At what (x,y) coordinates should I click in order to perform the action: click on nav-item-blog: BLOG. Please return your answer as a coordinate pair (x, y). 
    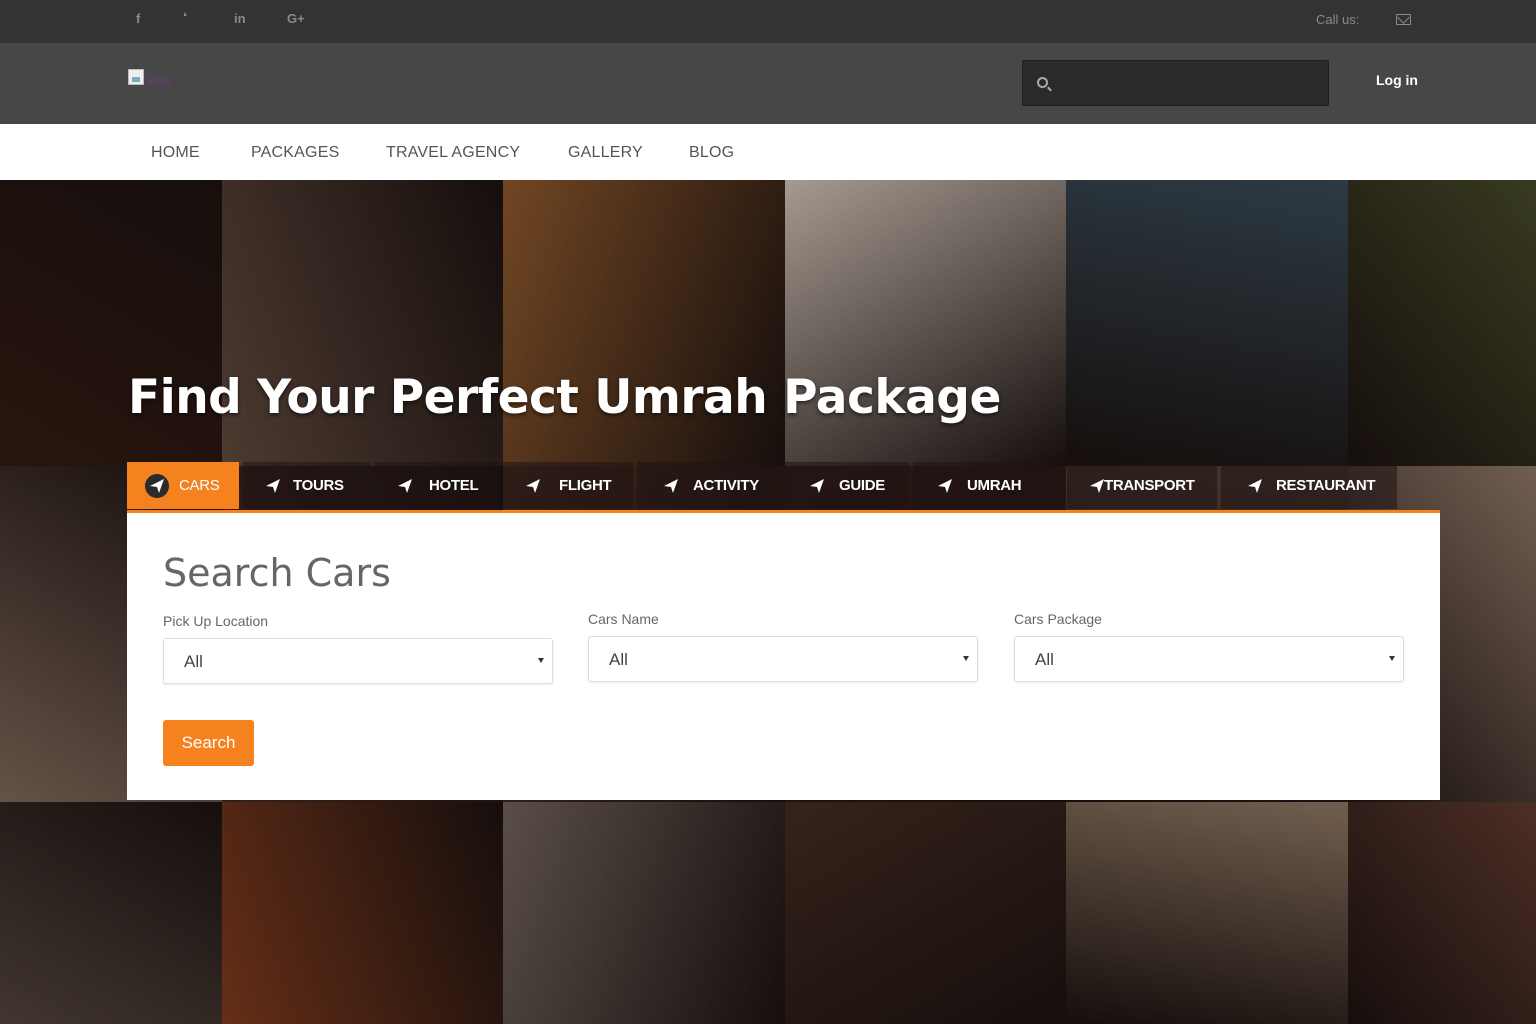
    Looking at the image, I should click on (711, 153).